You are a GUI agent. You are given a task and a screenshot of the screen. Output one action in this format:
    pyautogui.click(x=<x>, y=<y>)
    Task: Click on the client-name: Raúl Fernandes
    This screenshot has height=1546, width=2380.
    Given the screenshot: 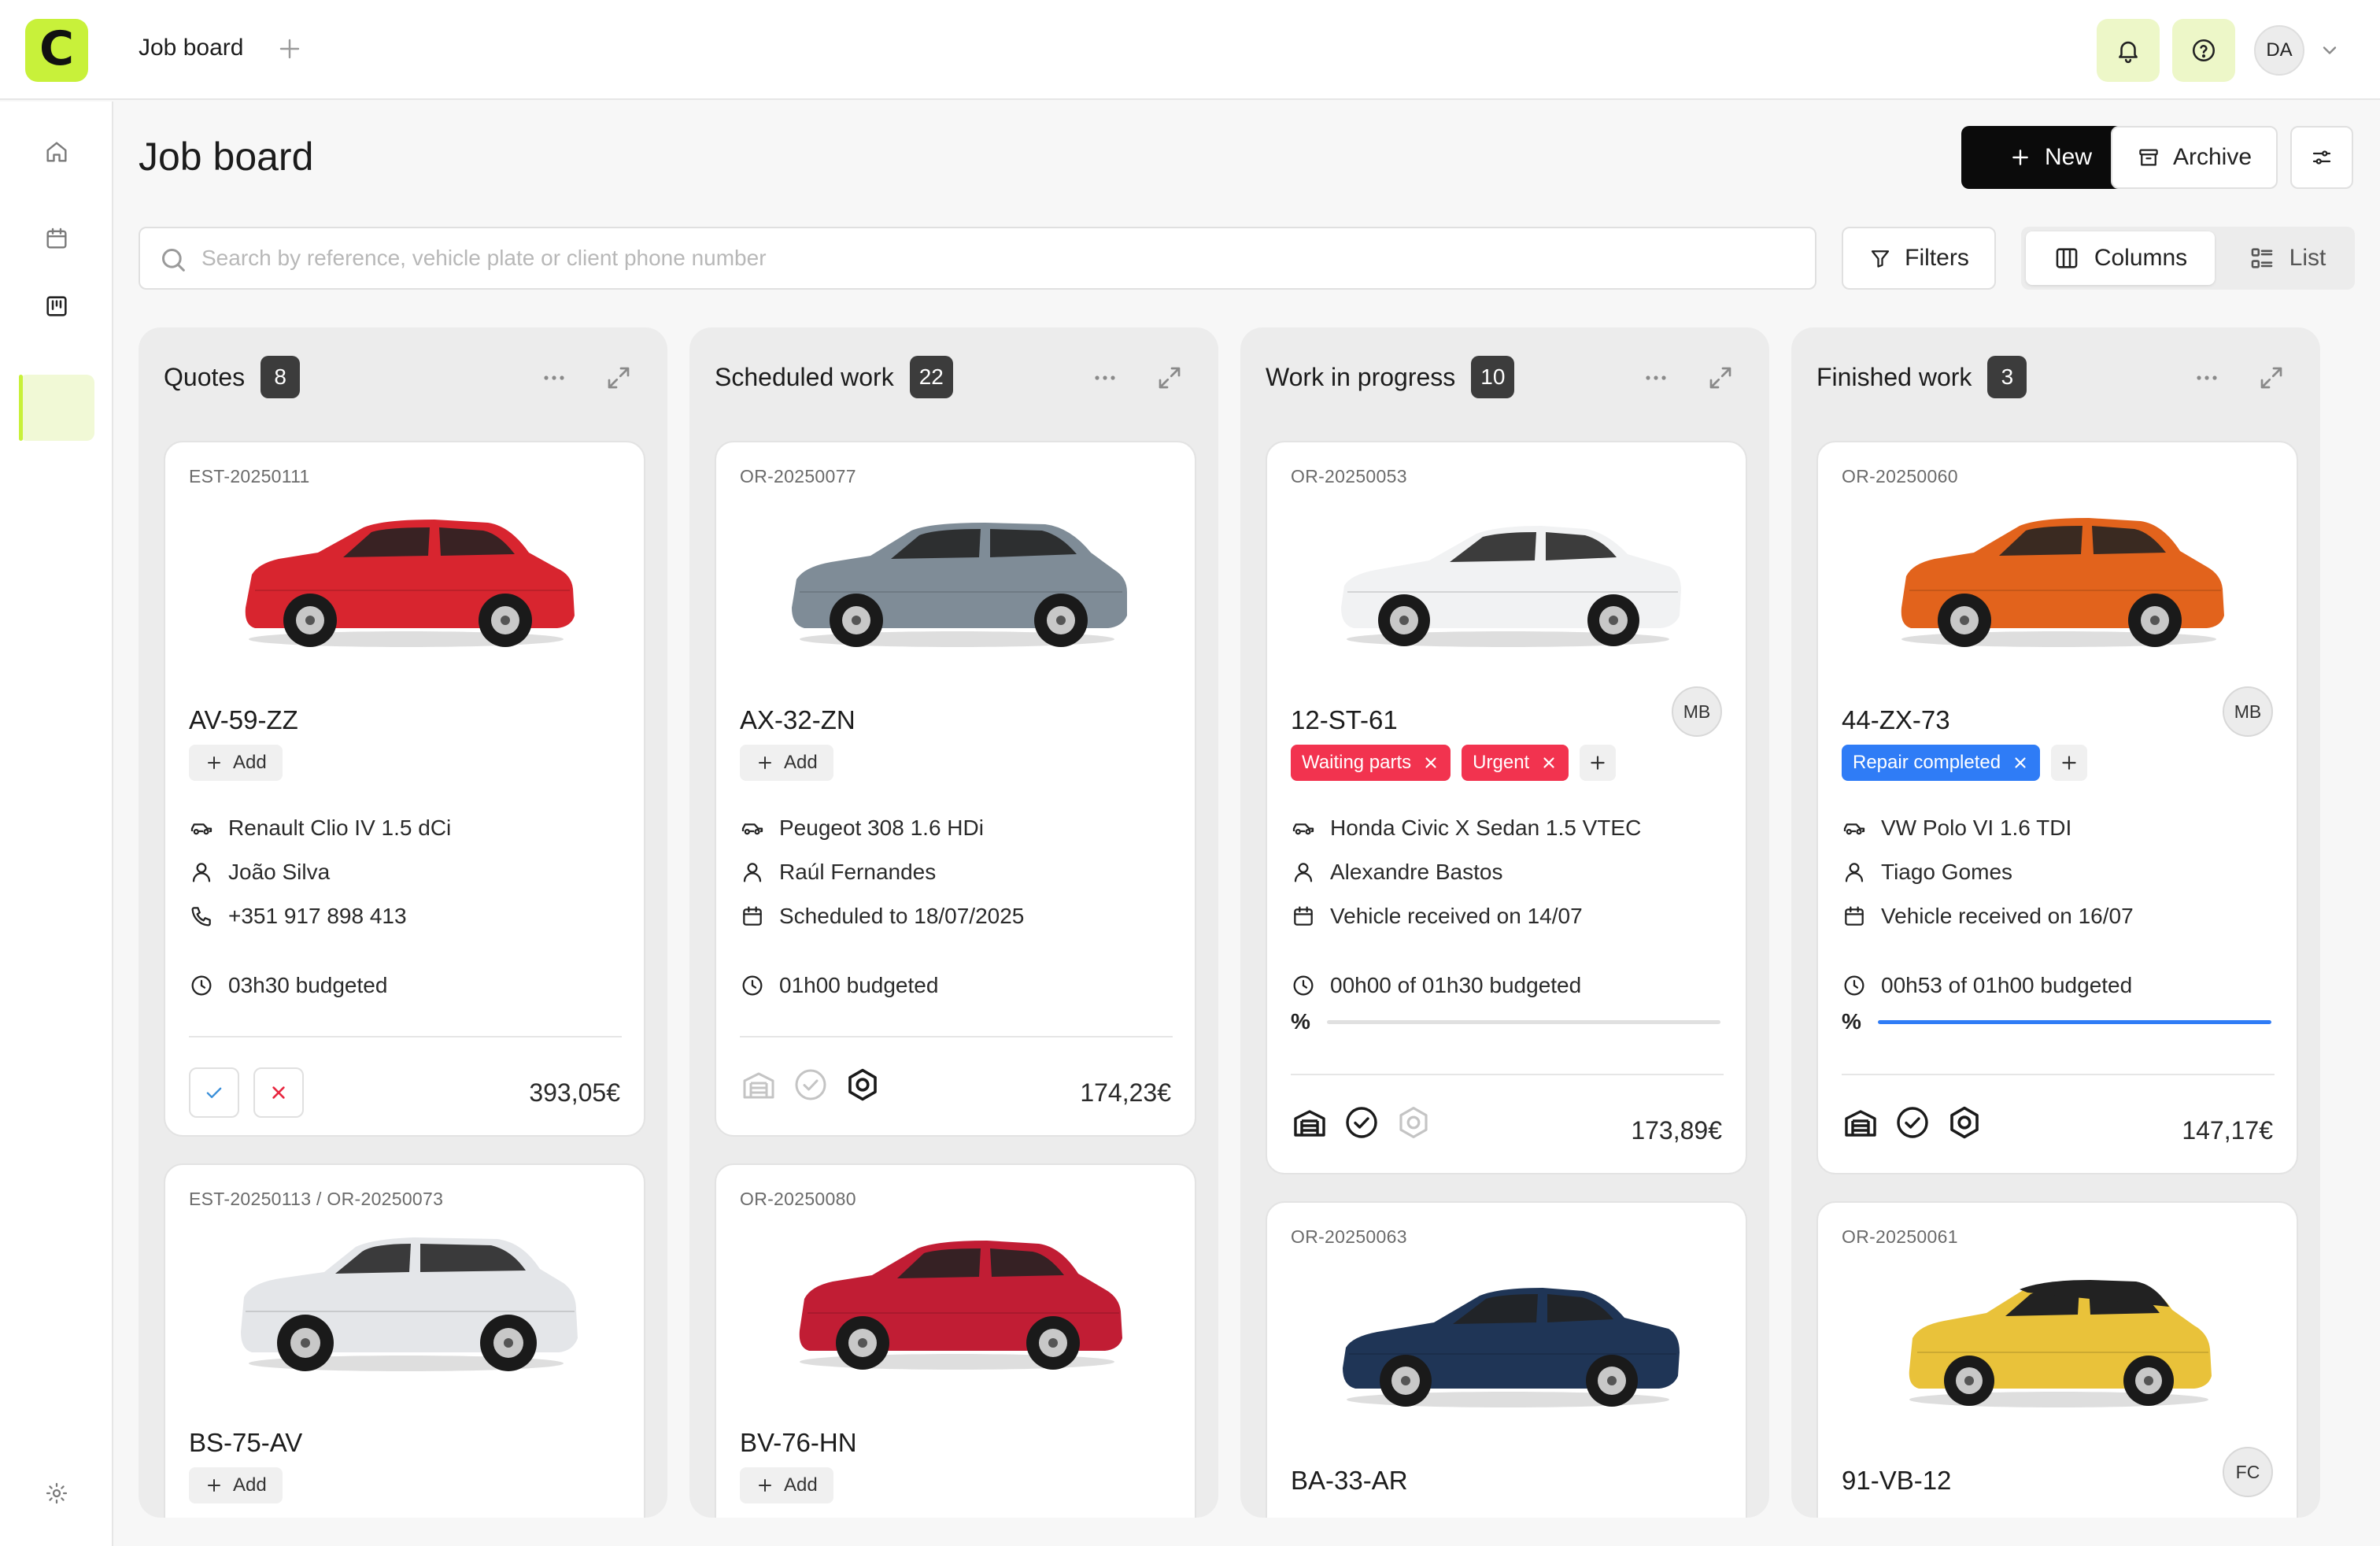 What is the action you would take?
    pyautogui.click(x=858, y=872)
    